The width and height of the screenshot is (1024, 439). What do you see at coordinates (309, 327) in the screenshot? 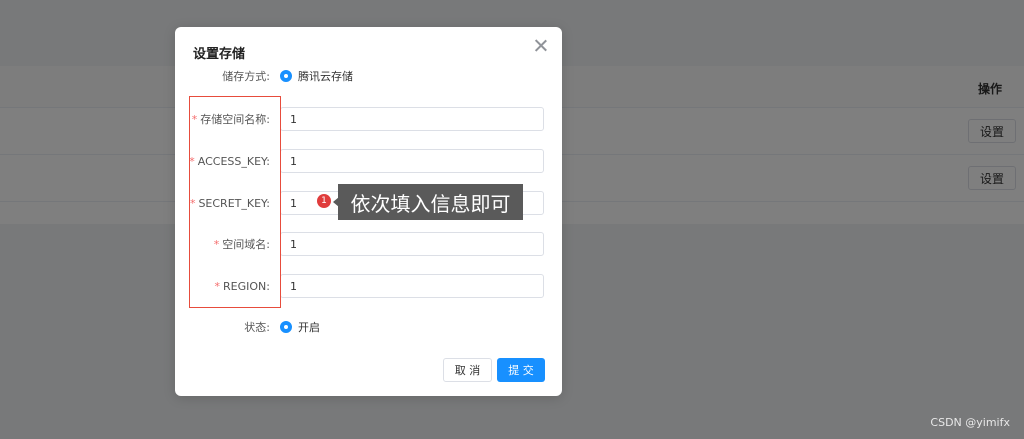
I see `status-option: 开启` at bounding box center [309, 327].